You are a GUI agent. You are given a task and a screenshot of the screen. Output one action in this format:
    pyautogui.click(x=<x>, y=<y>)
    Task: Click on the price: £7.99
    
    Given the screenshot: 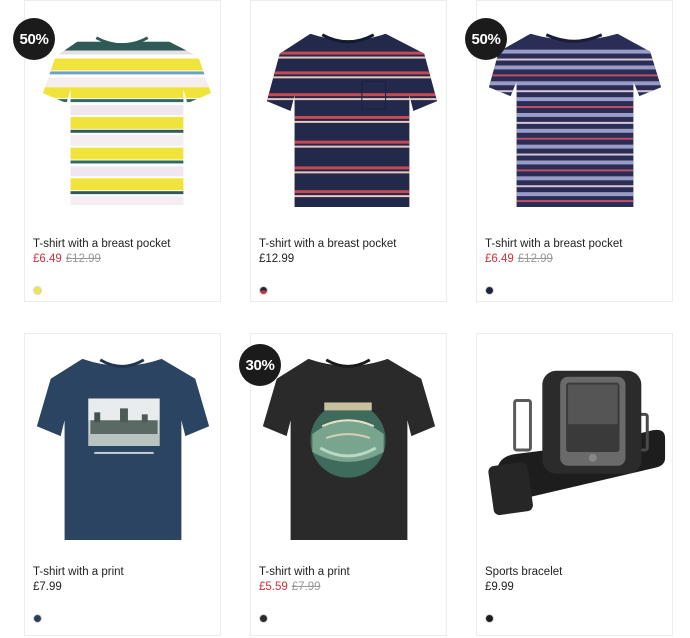 What is the action you would take?
    pyautogui.click(x=47, y=587)
    